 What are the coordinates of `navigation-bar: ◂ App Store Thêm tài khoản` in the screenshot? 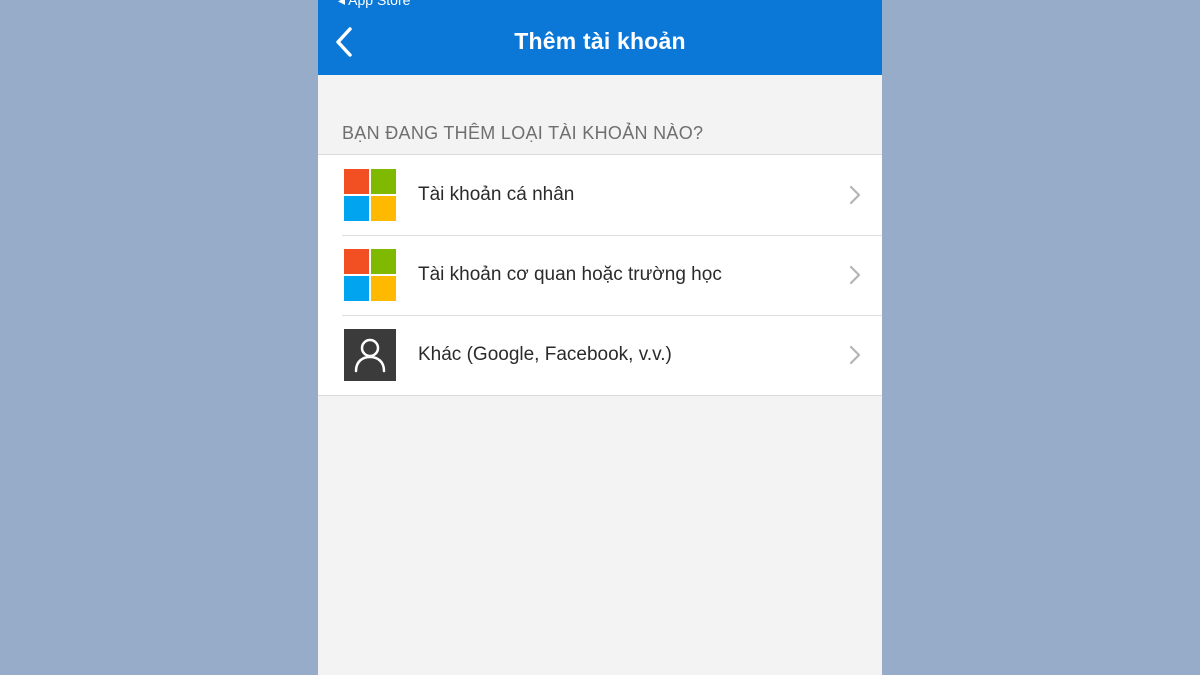 It's located at (600, 37).